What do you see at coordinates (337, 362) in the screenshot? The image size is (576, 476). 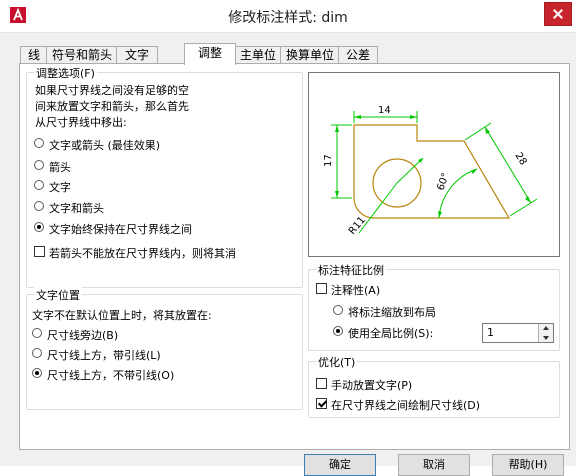 I see `fine-tuning-title: 优化(T)` at bounding box center [337, 362].